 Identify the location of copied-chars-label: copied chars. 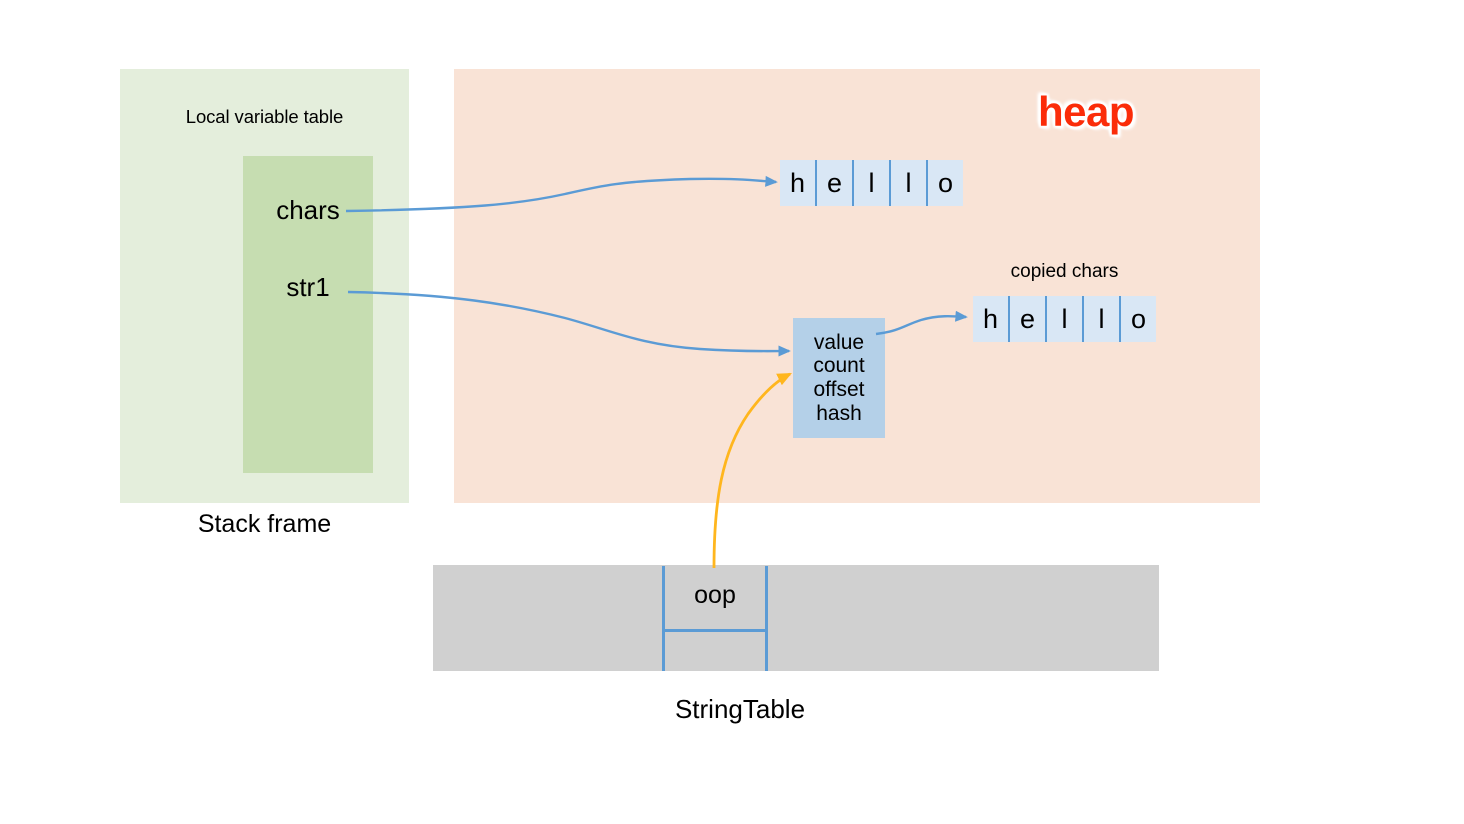
(1064, 271).